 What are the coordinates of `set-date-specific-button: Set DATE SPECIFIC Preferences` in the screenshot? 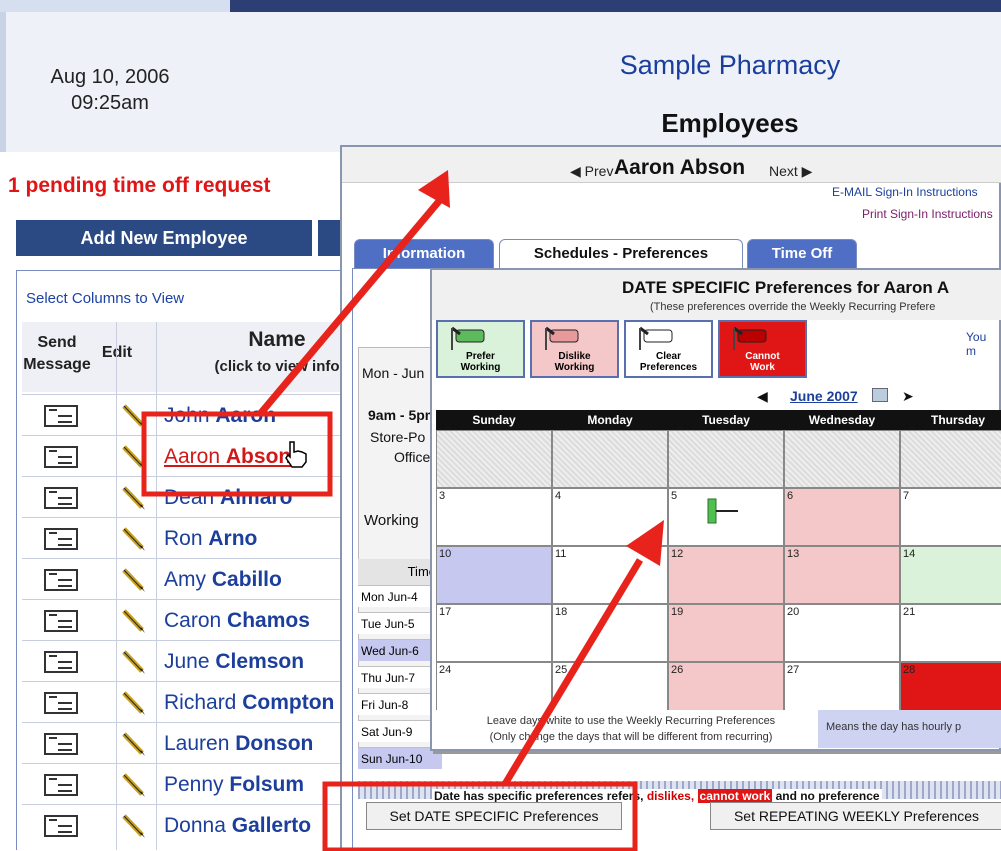 It's located at (494, 816).